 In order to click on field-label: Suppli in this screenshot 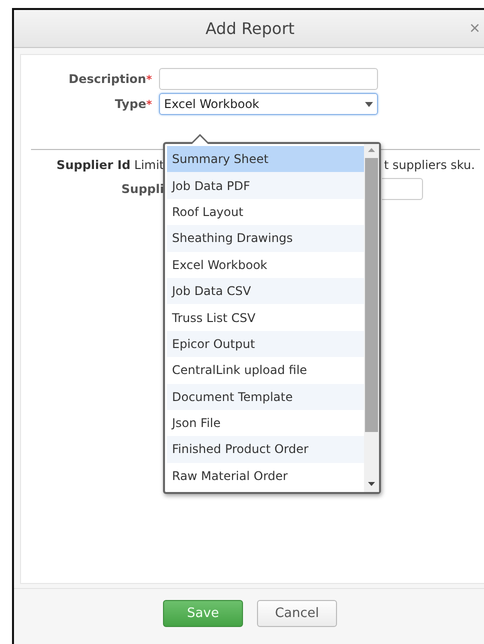, I will do `click(142, 189)`.